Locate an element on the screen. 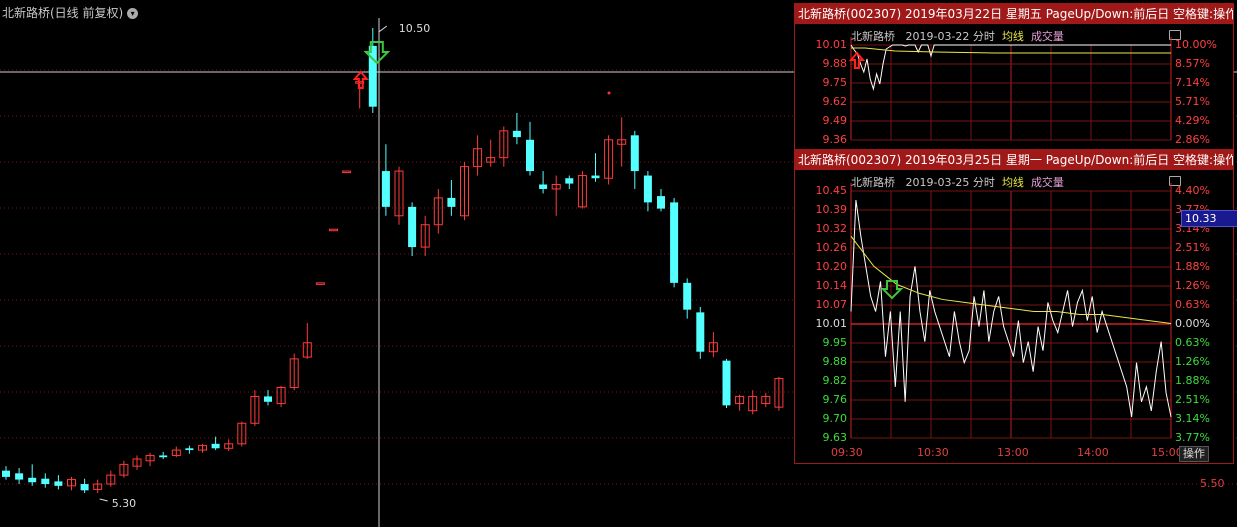 This screenshot has height=527, width=1237. percent-axis-label: 7.14% is located at coordinates (1192, 82).